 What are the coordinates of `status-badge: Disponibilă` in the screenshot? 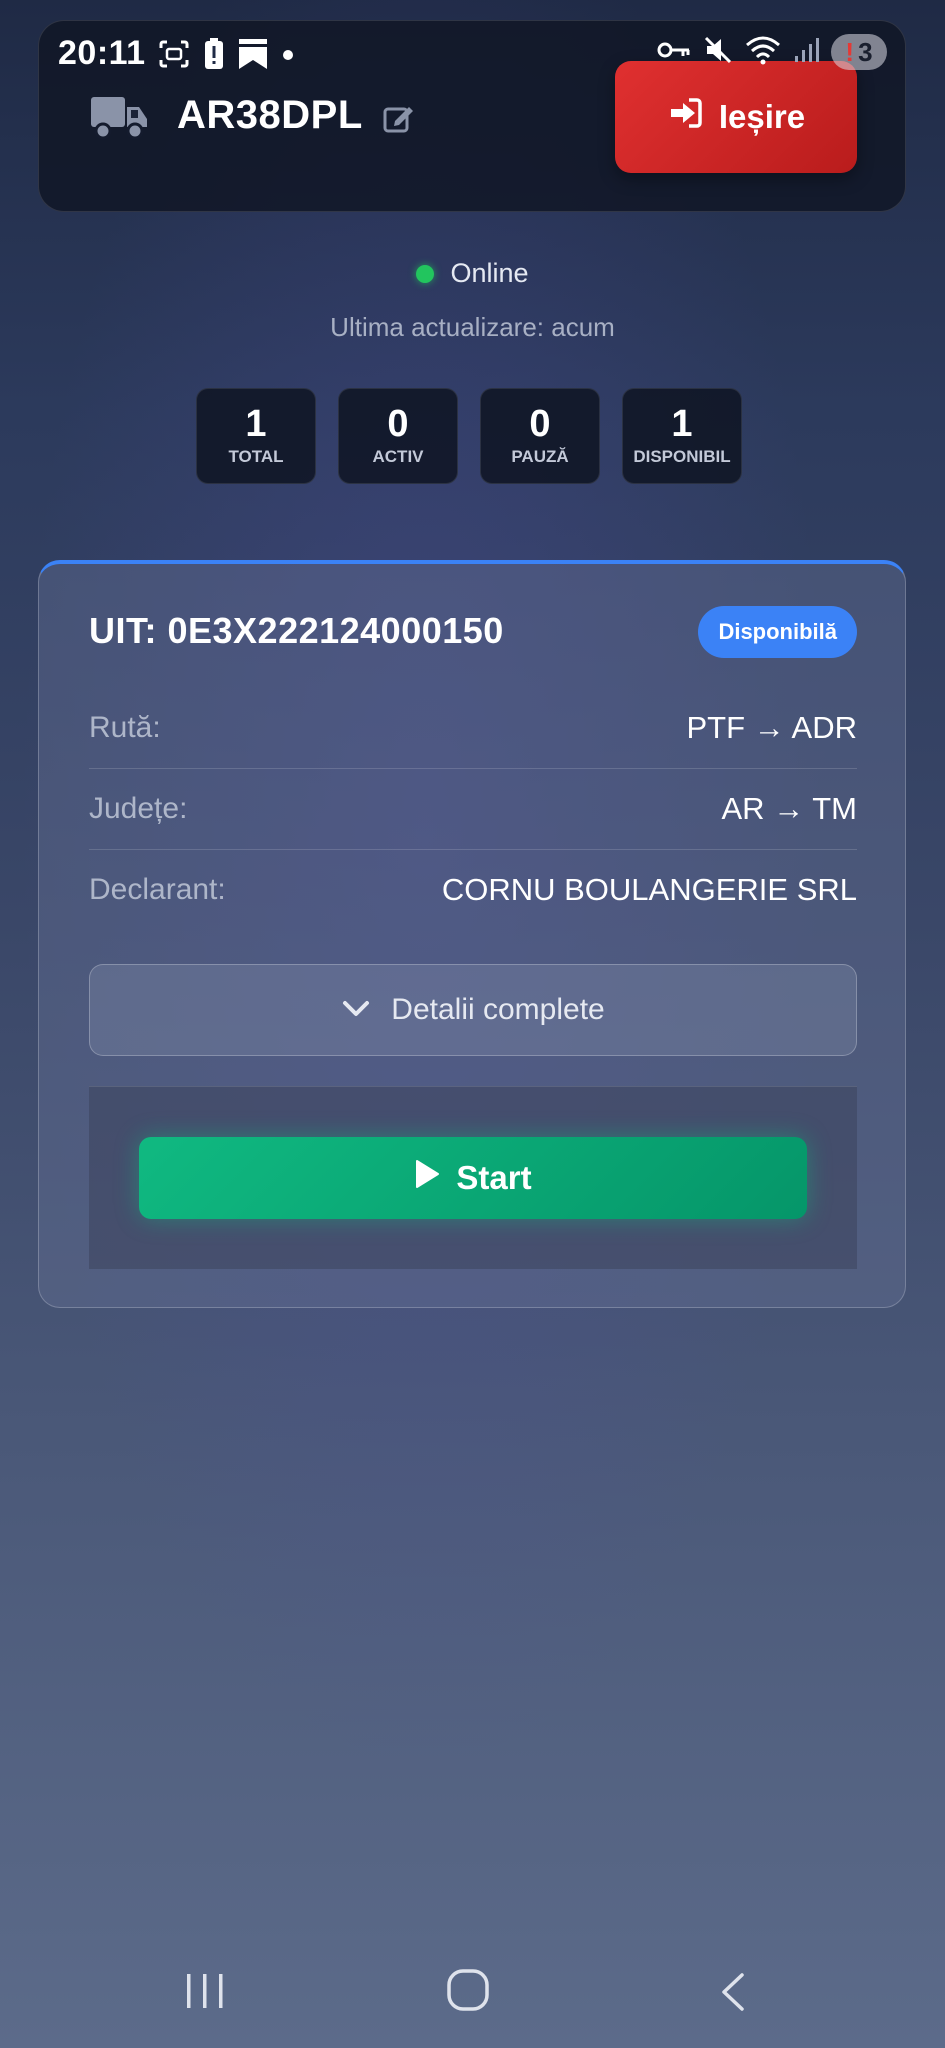 It's located at (777, 632).